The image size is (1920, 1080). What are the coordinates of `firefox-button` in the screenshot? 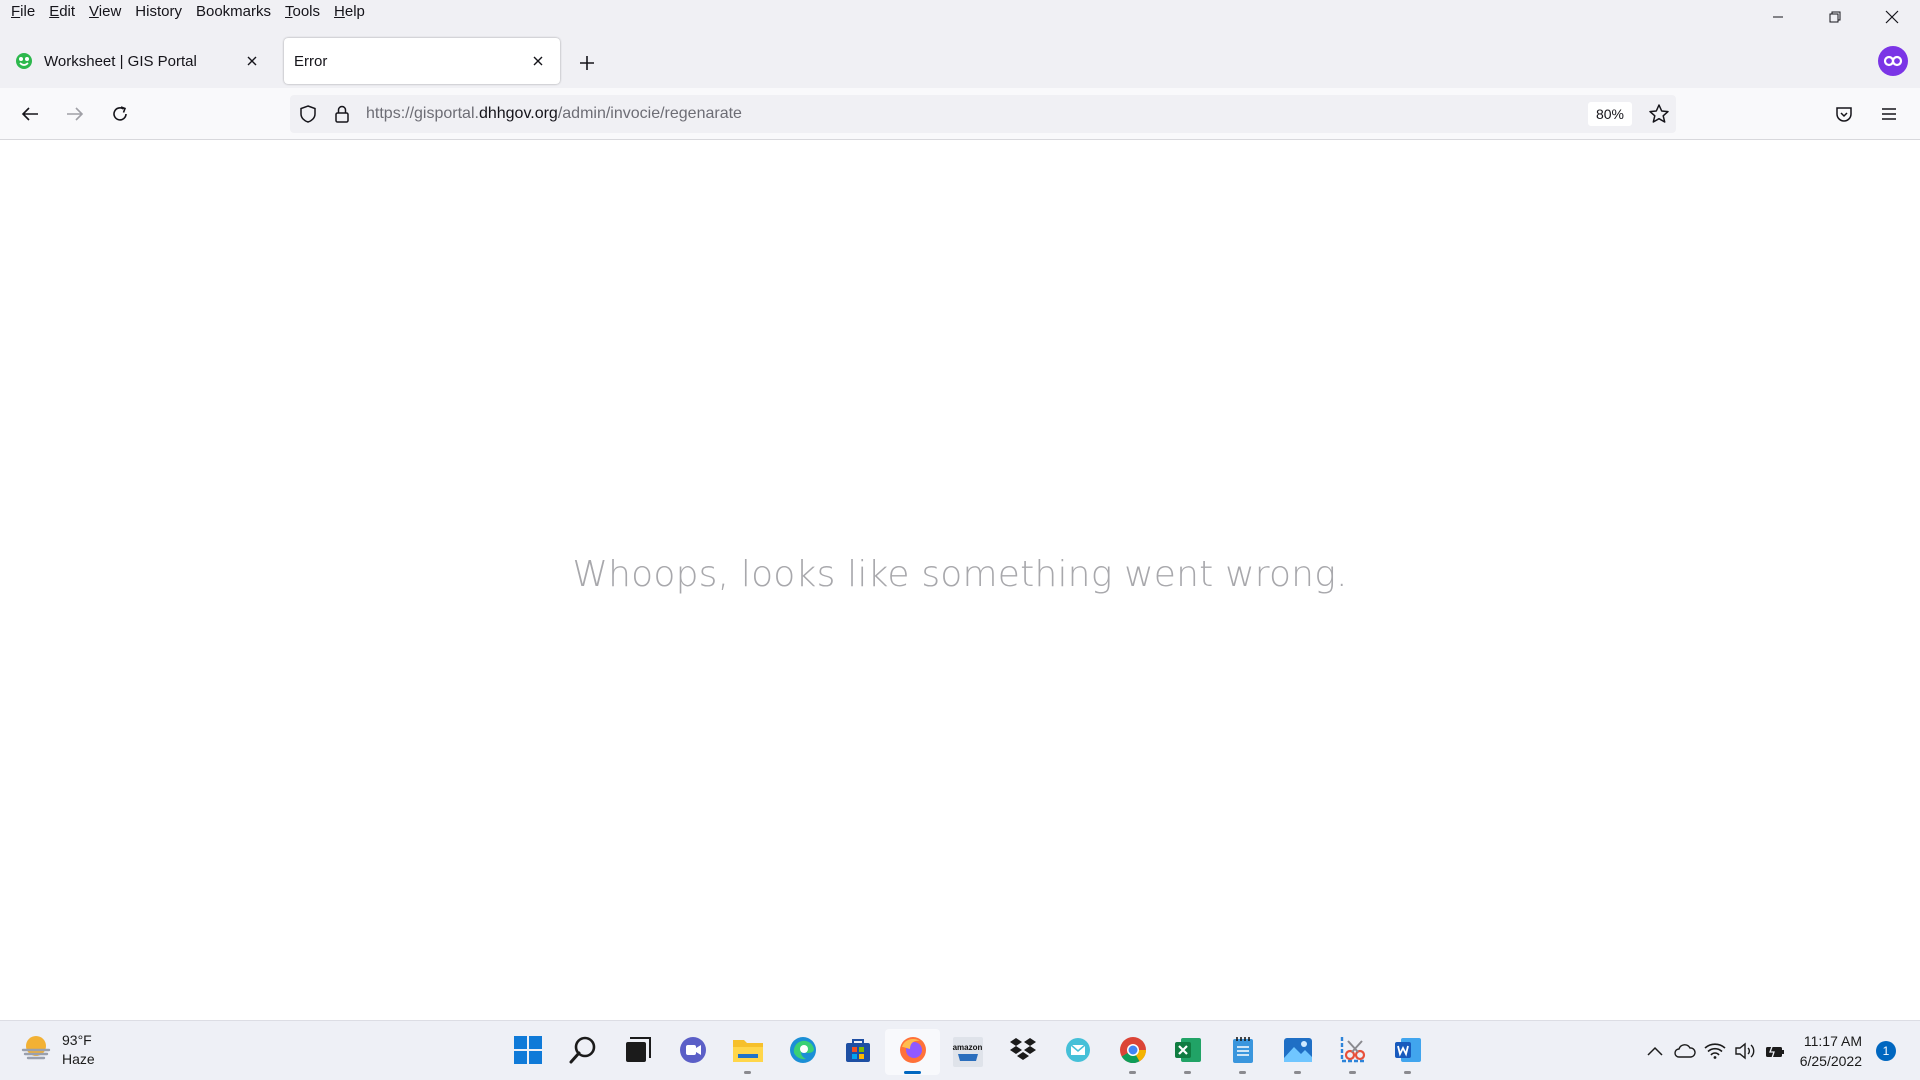 It's located at (912, 1052).